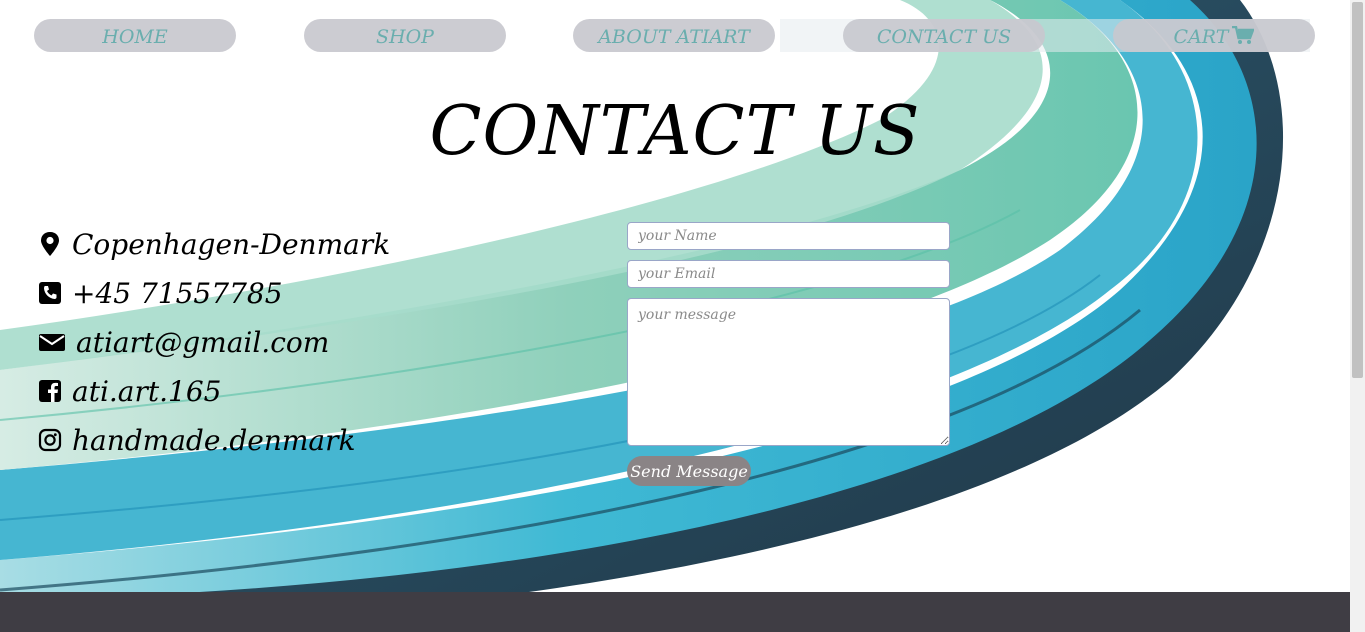 The image size is (1365, 632). I want to click on contact-facebook-item: ati.art.165, so click(129, 391).